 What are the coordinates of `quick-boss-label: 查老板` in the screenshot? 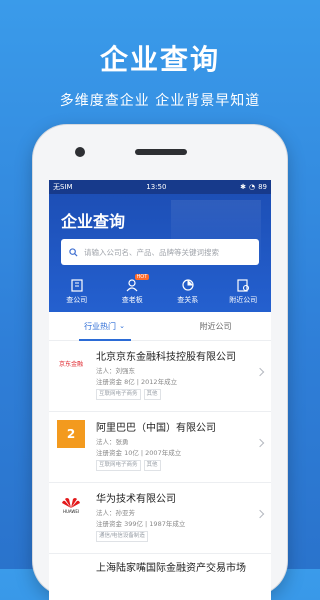 It's located at (132, 300).